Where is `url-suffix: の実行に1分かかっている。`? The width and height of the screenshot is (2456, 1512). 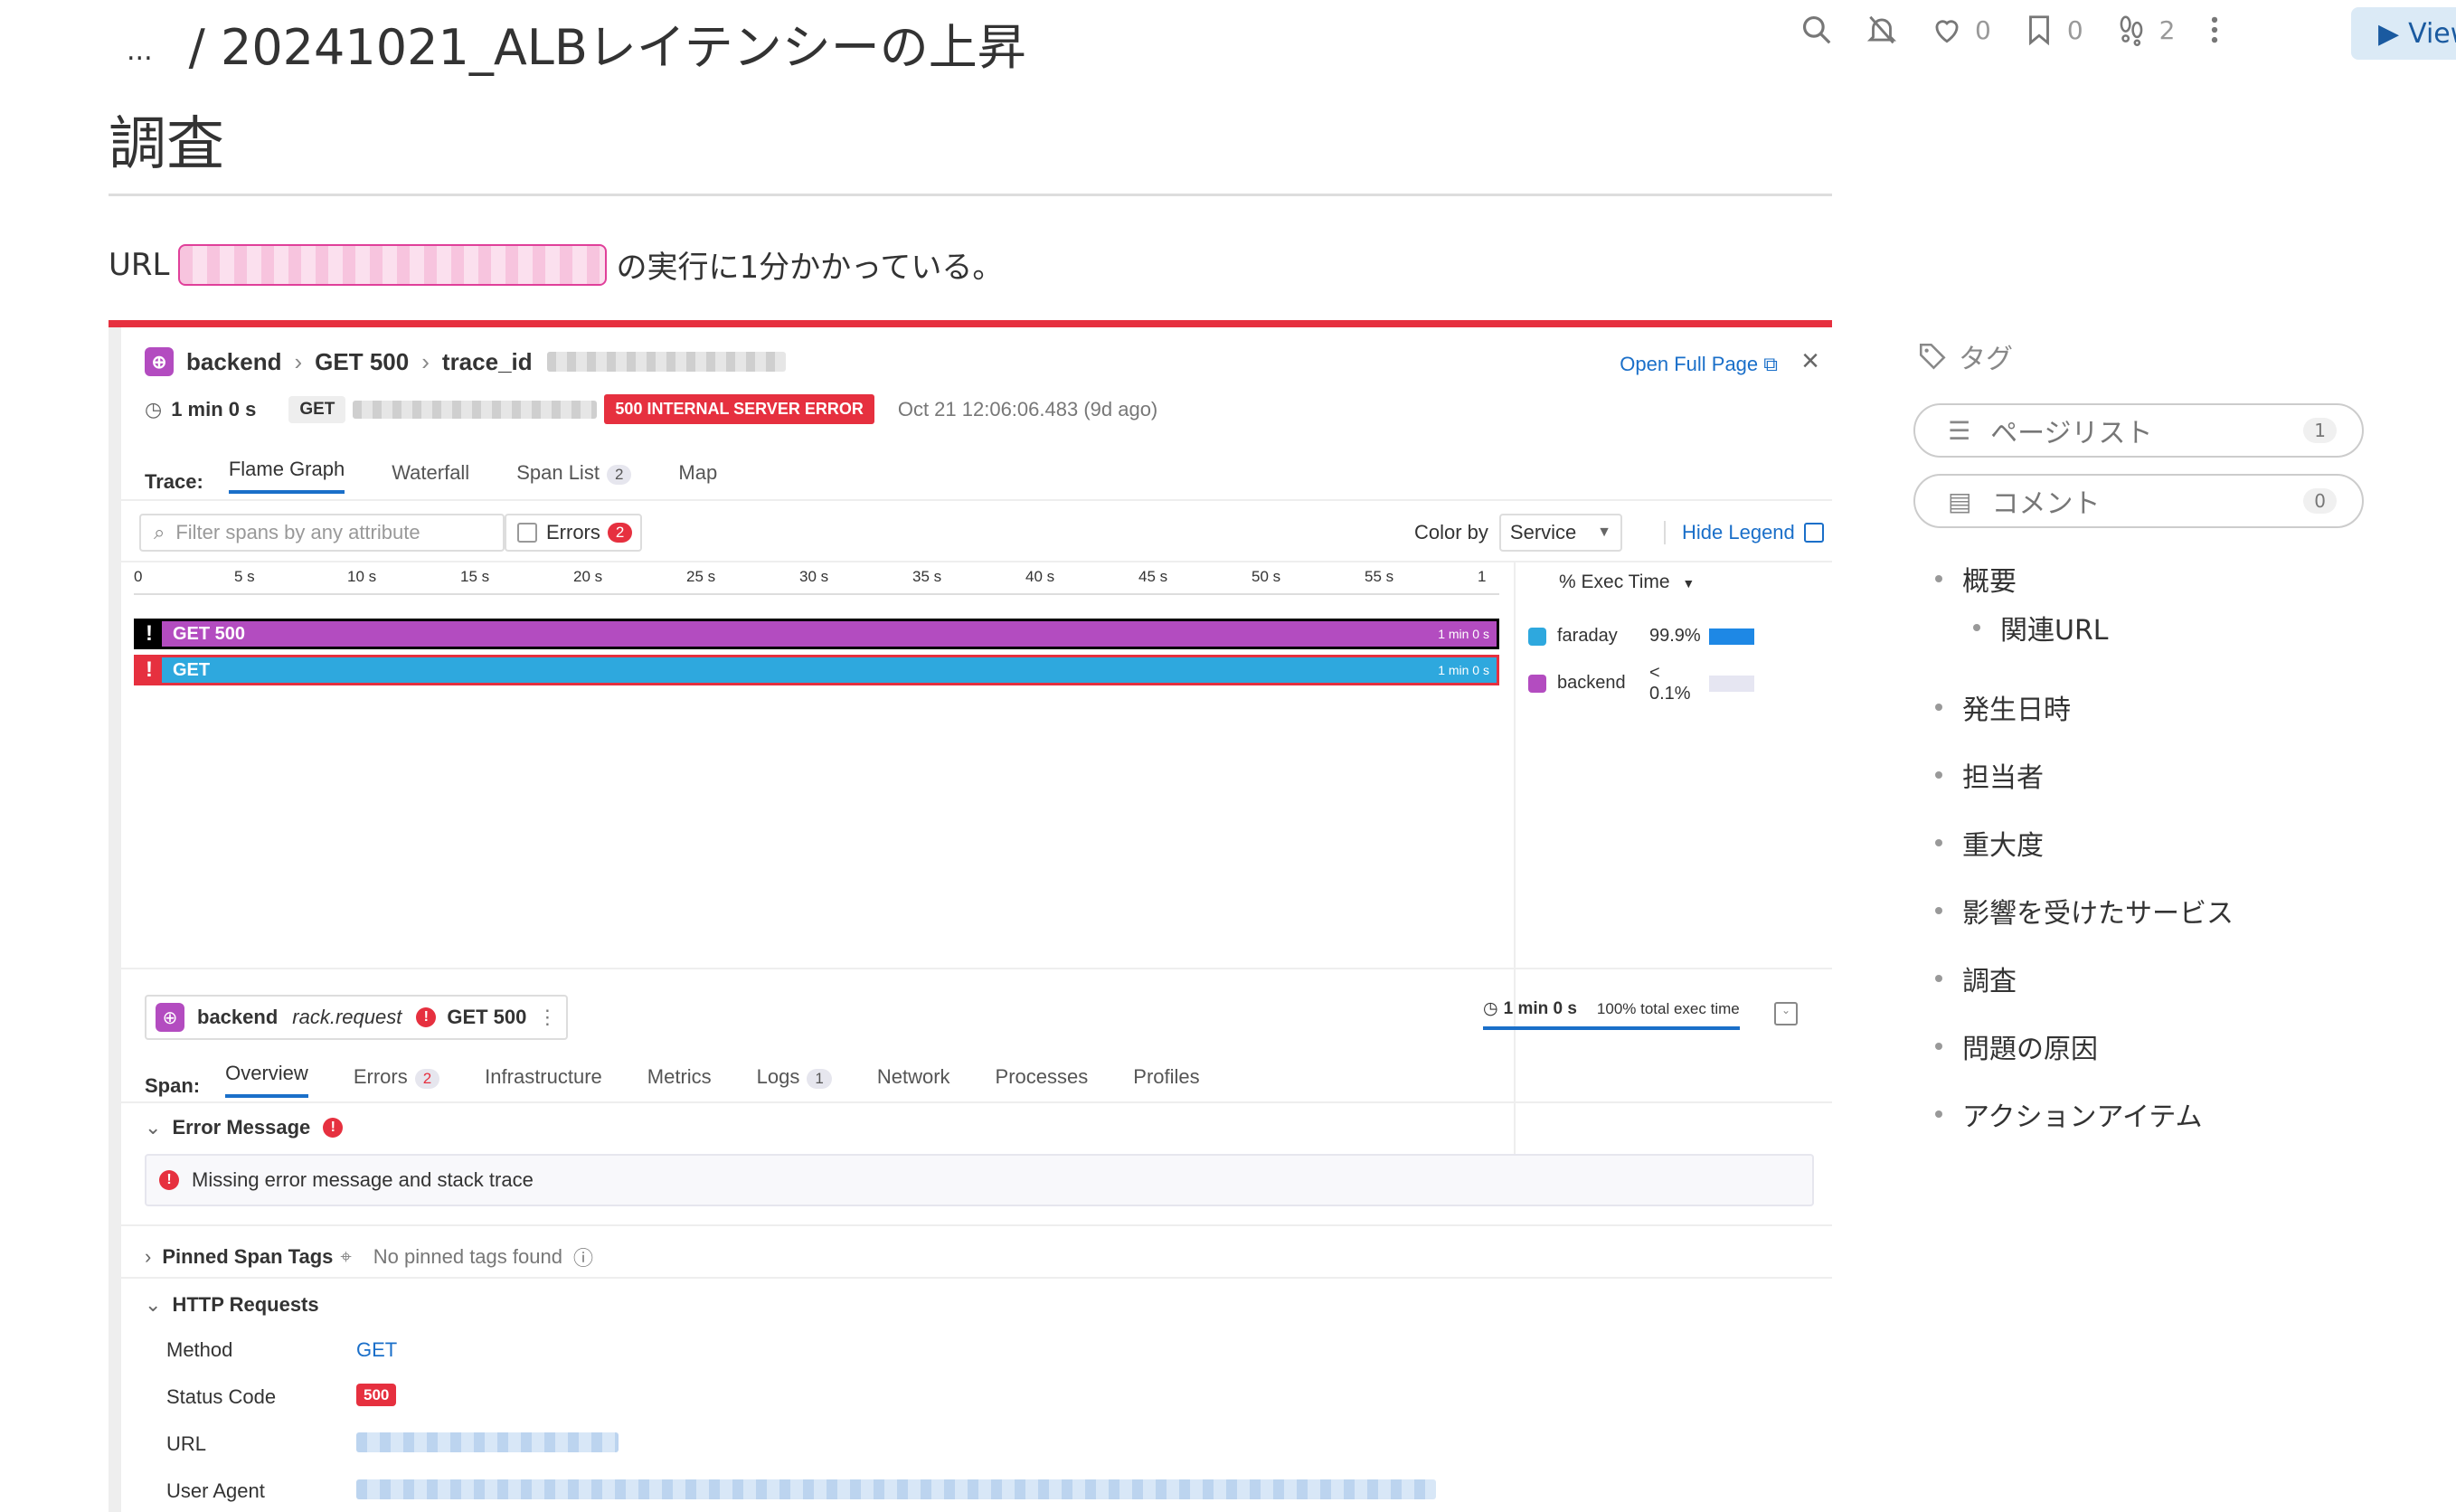
url-suffix: の実行に1分かかっている。 is located at coordinates (810, 268).